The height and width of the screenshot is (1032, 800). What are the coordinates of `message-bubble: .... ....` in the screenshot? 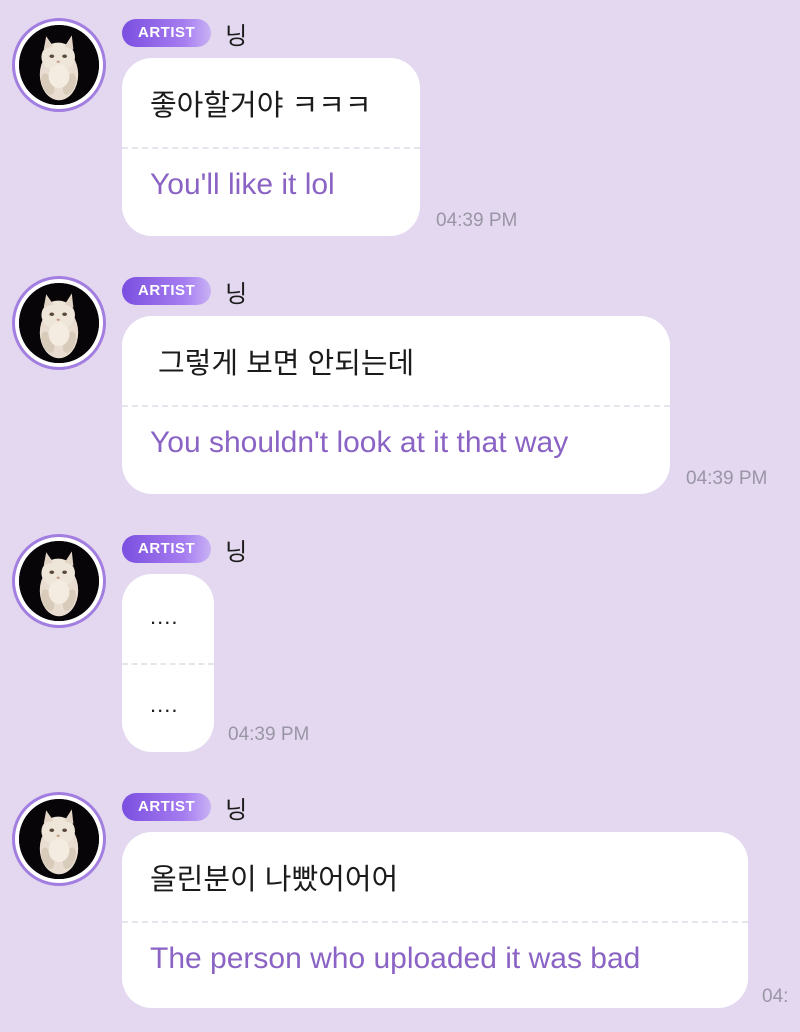 It's located at (168, 663).